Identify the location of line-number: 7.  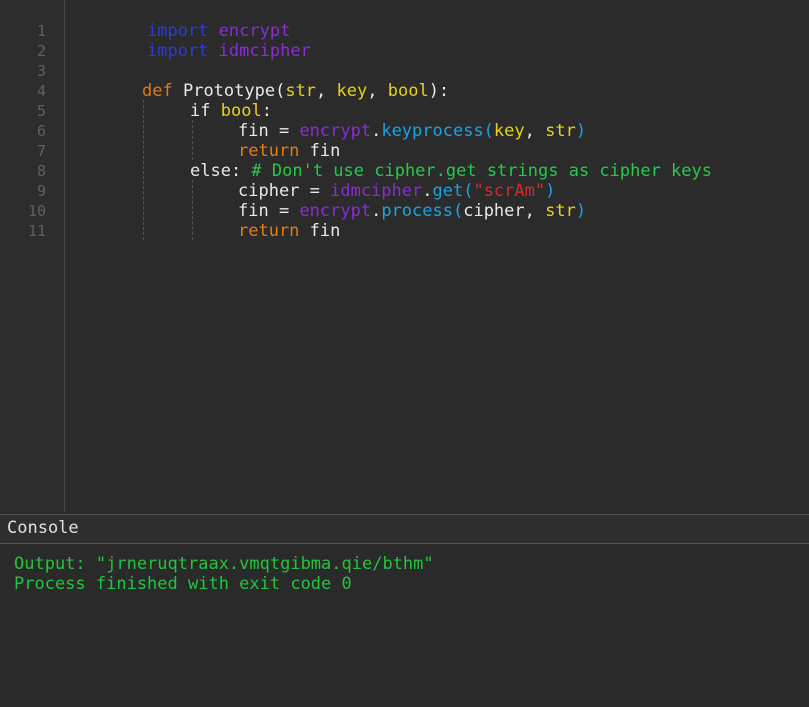
(41, 151).